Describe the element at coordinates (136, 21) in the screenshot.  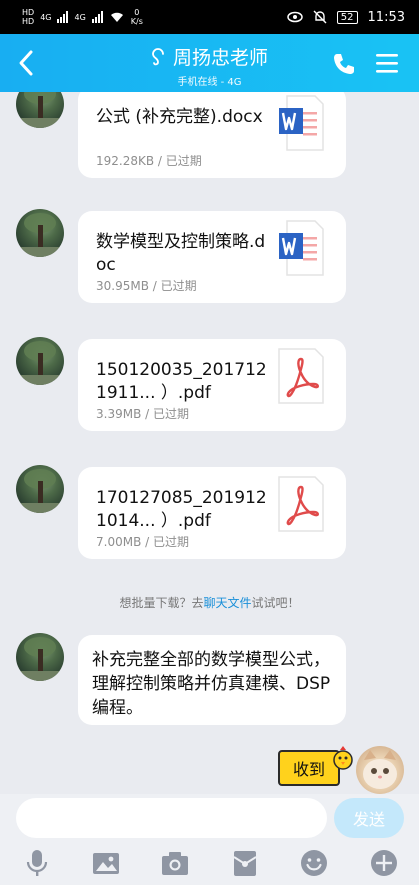
I see `speed-unit: K/s` at that location.